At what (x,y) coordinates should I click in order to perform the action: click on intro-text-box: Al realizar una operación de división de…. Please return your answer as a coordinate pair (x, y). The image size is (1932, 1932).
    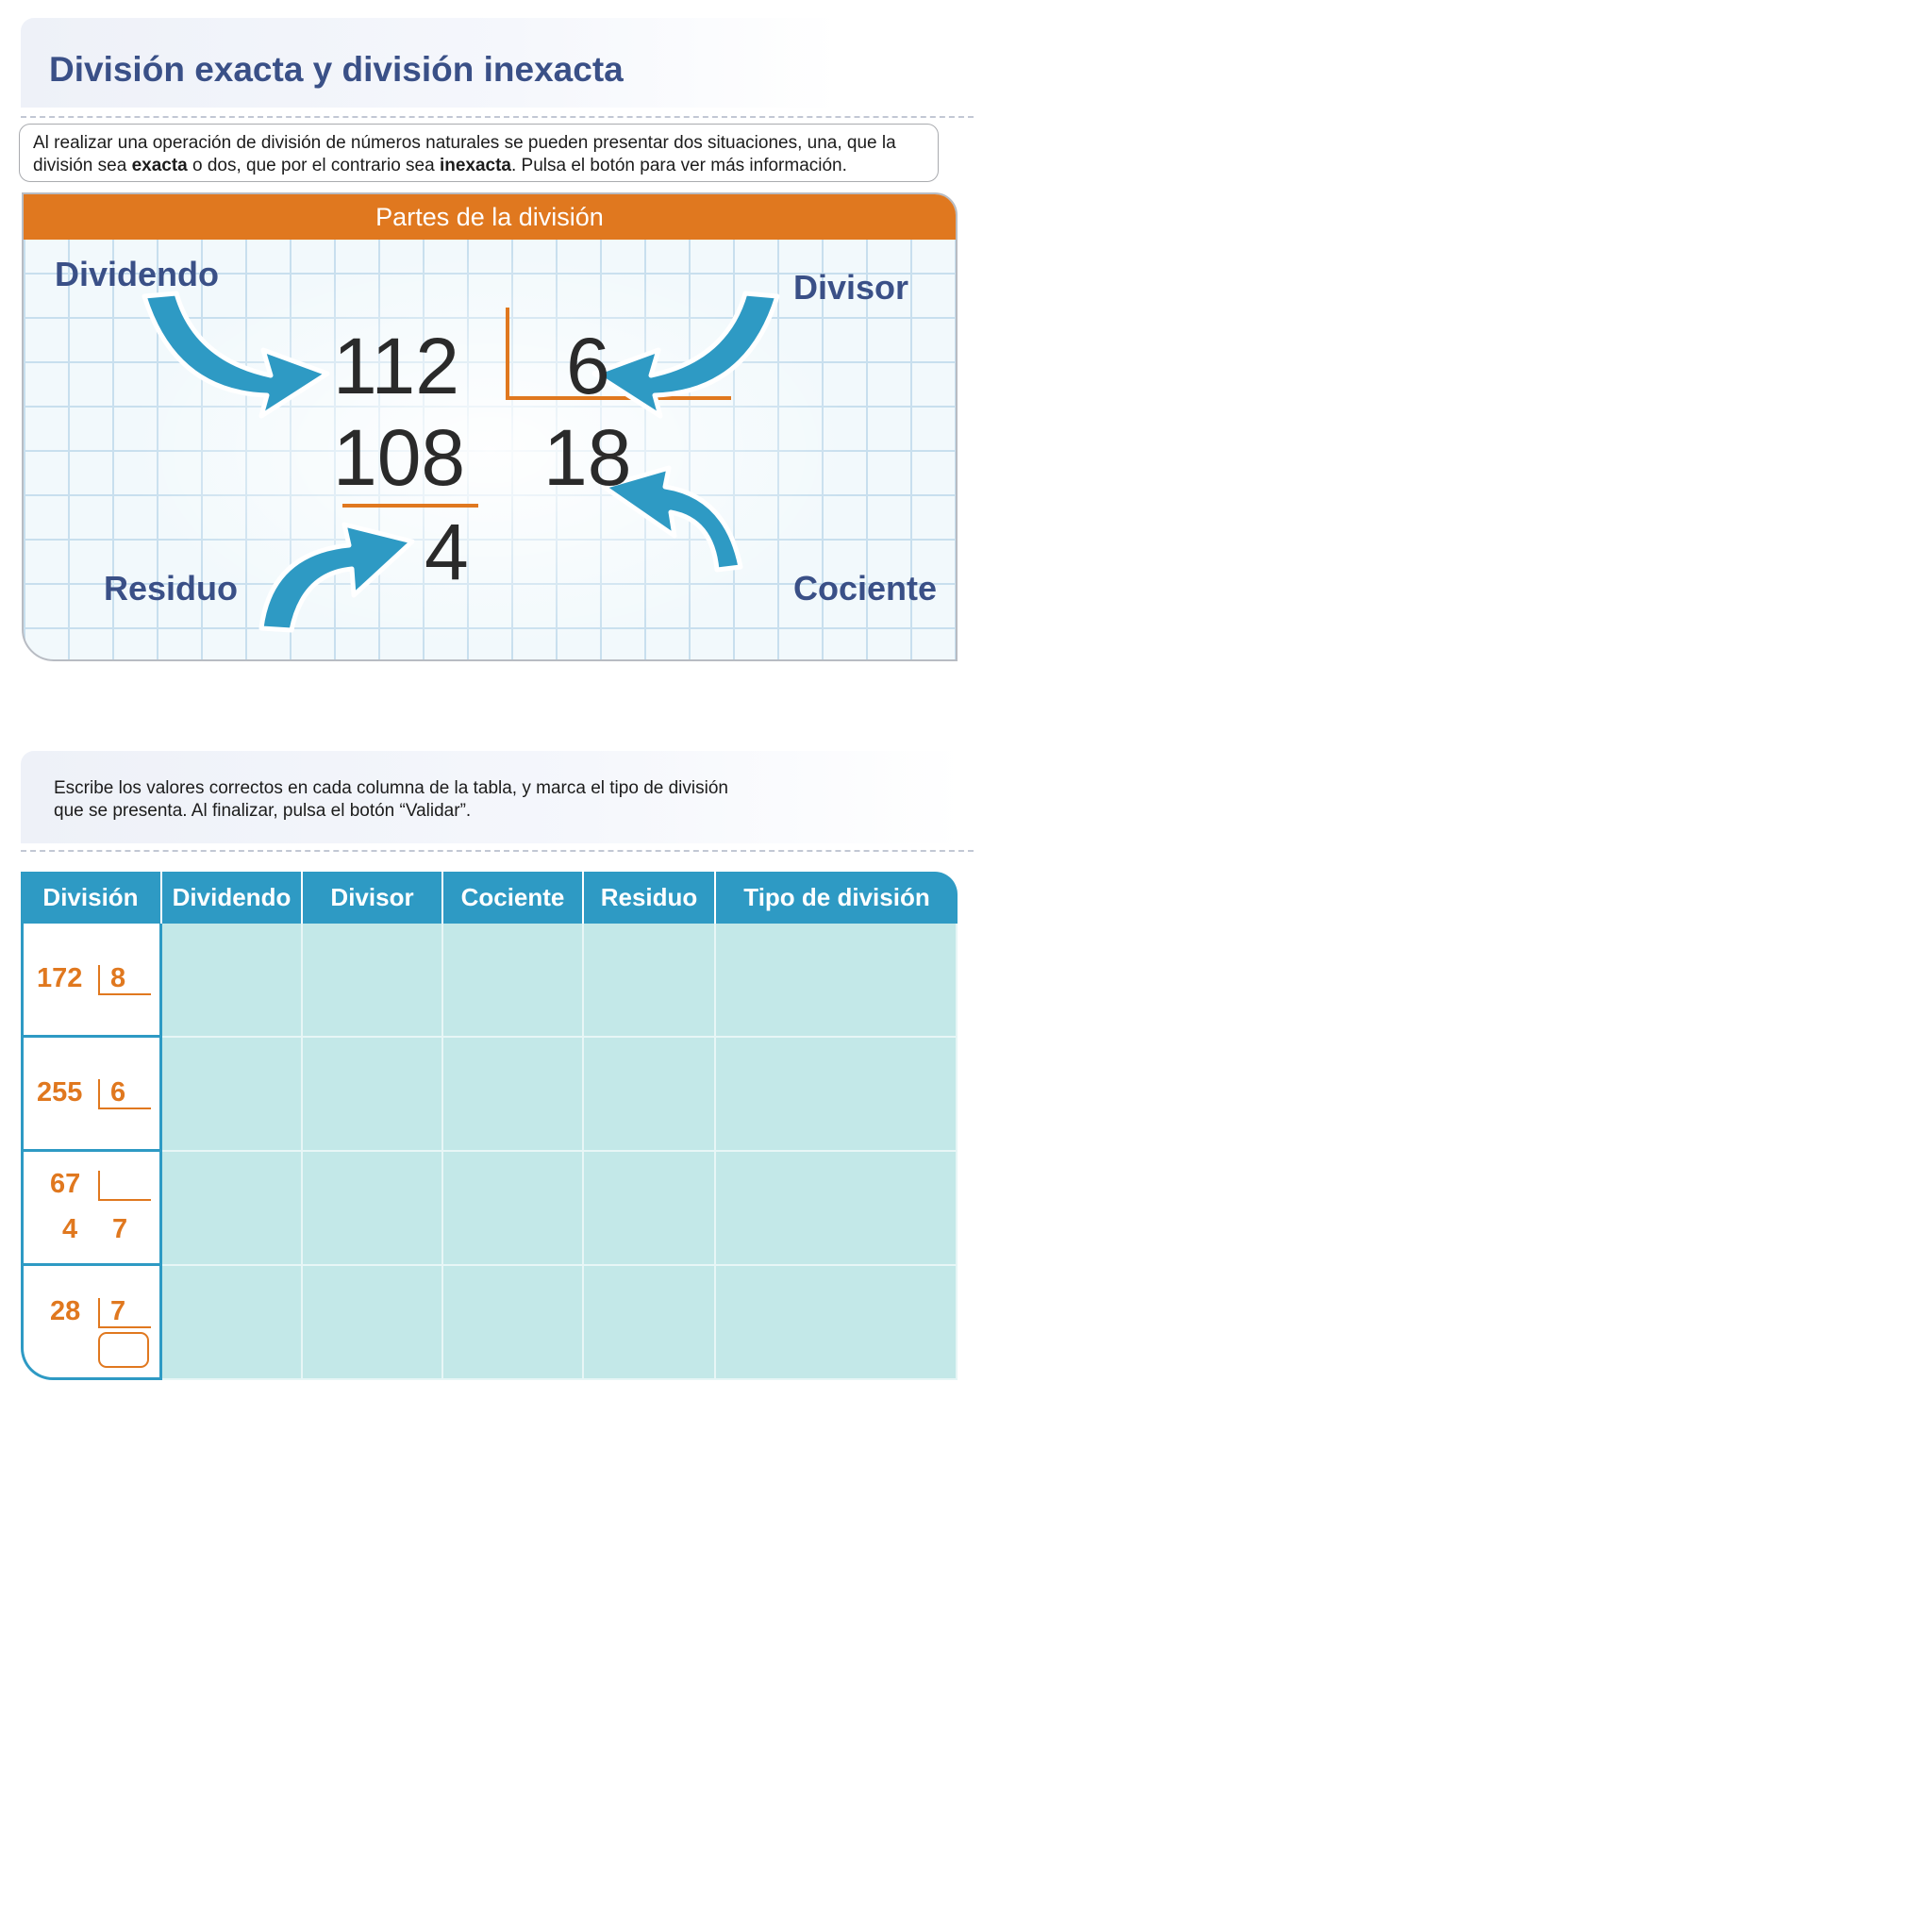
    Looking at the image, I should click on (479, 153).